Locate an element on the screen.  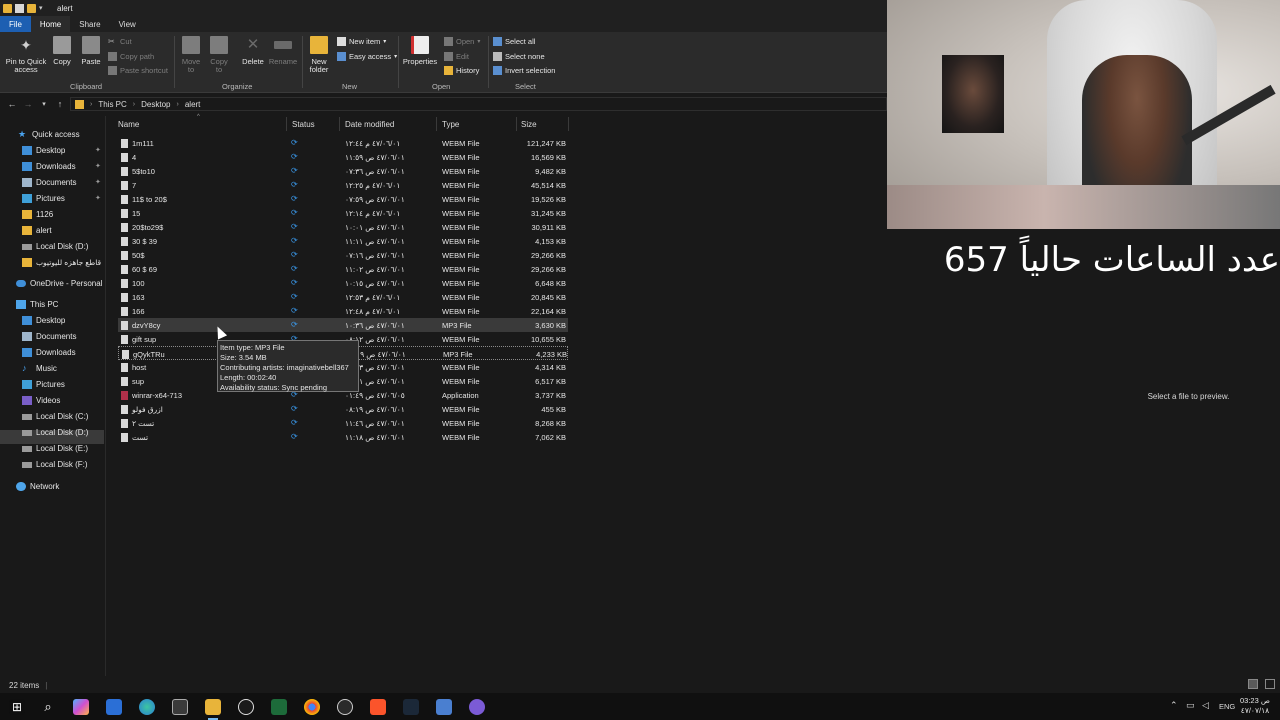
column-type: Type is located at coordinates (450, 124).